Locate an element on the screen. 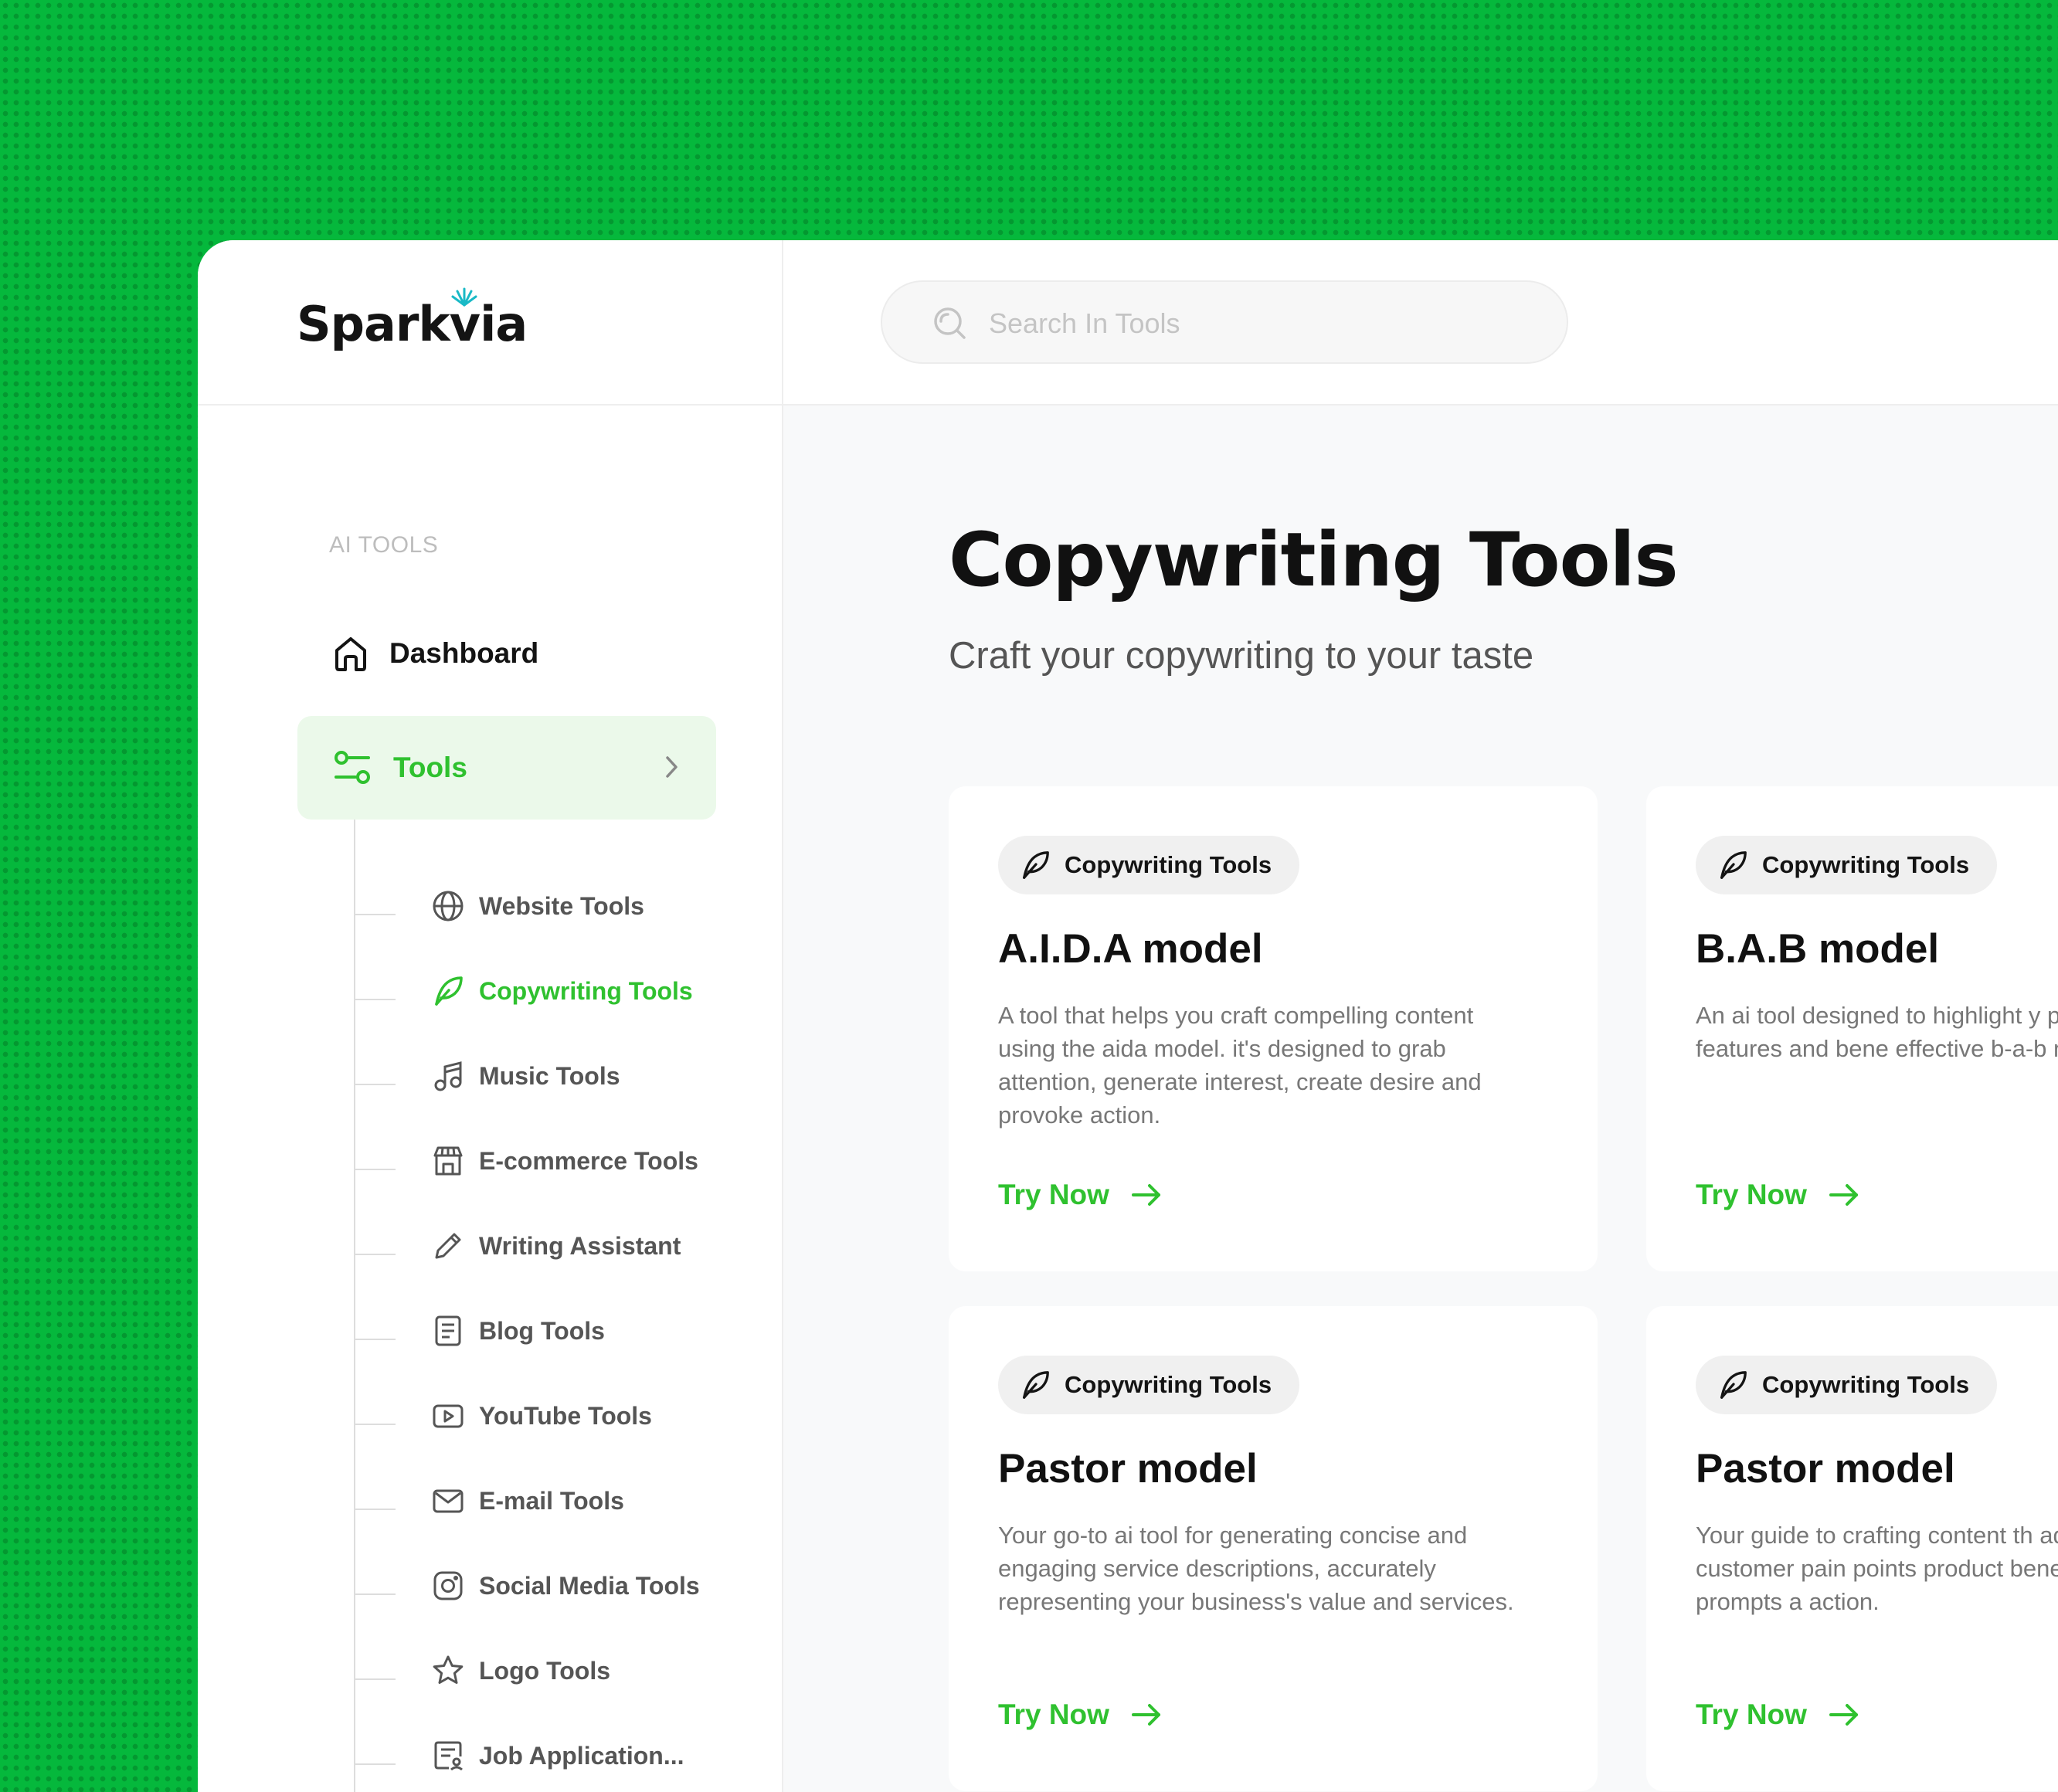  sidebar-item-label: YouTube Tools is located at coordinates (565, 1415).